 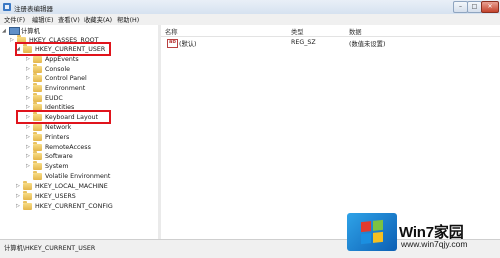 What do you see at coordinates (57, 137) in the screenshot?
I see `tree-node-label: Printers` at bounding box center [57, 137].